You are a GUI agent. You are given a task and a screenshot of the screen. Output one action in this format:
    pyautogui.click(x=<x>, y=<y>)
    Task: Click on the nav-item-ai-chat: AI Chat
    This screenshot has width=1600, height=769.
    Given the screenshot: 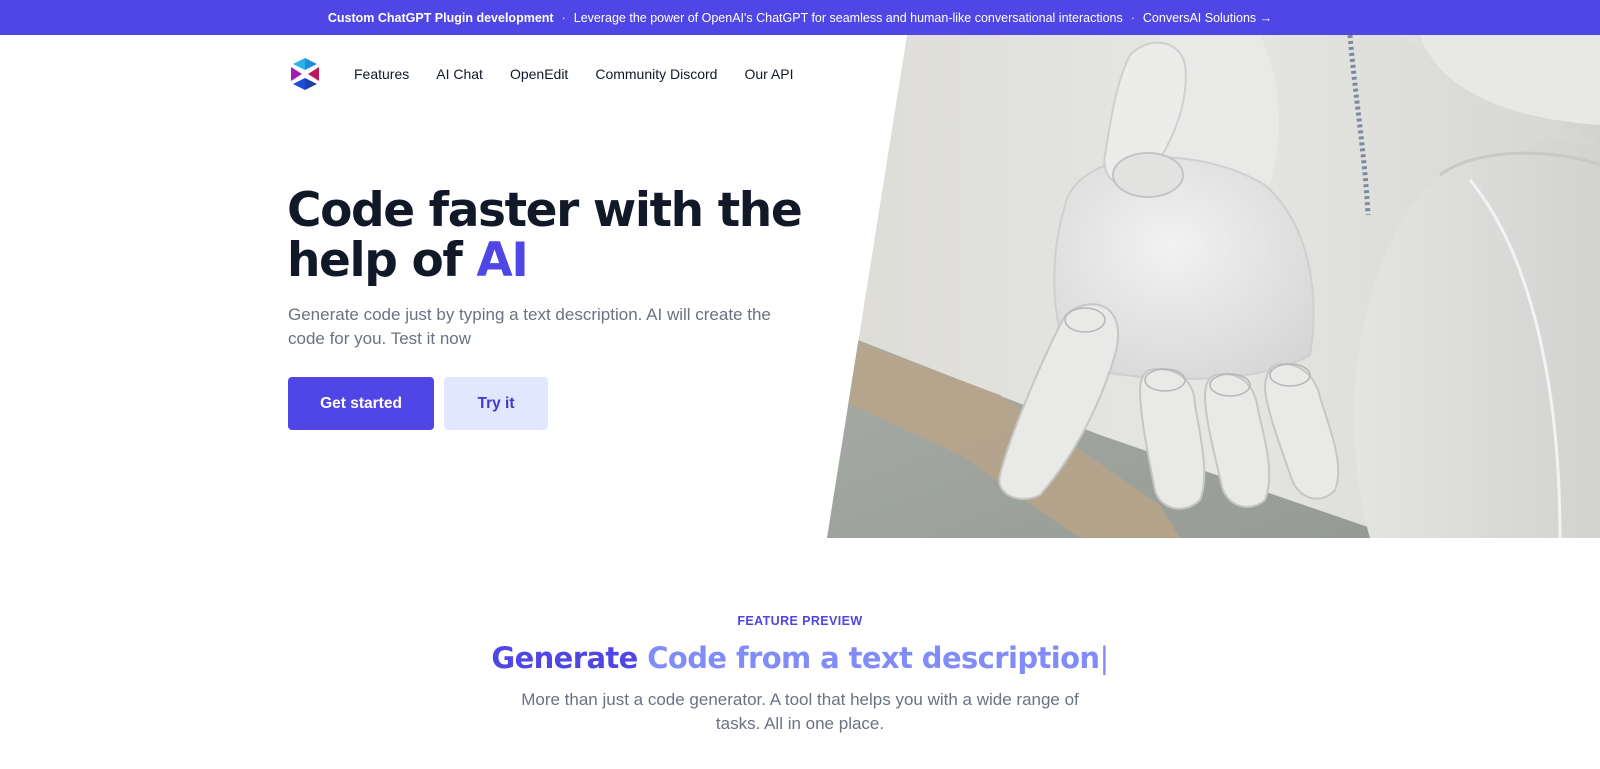 What is the action you would take?
    pyautogui.click(x=459, y=74)
    